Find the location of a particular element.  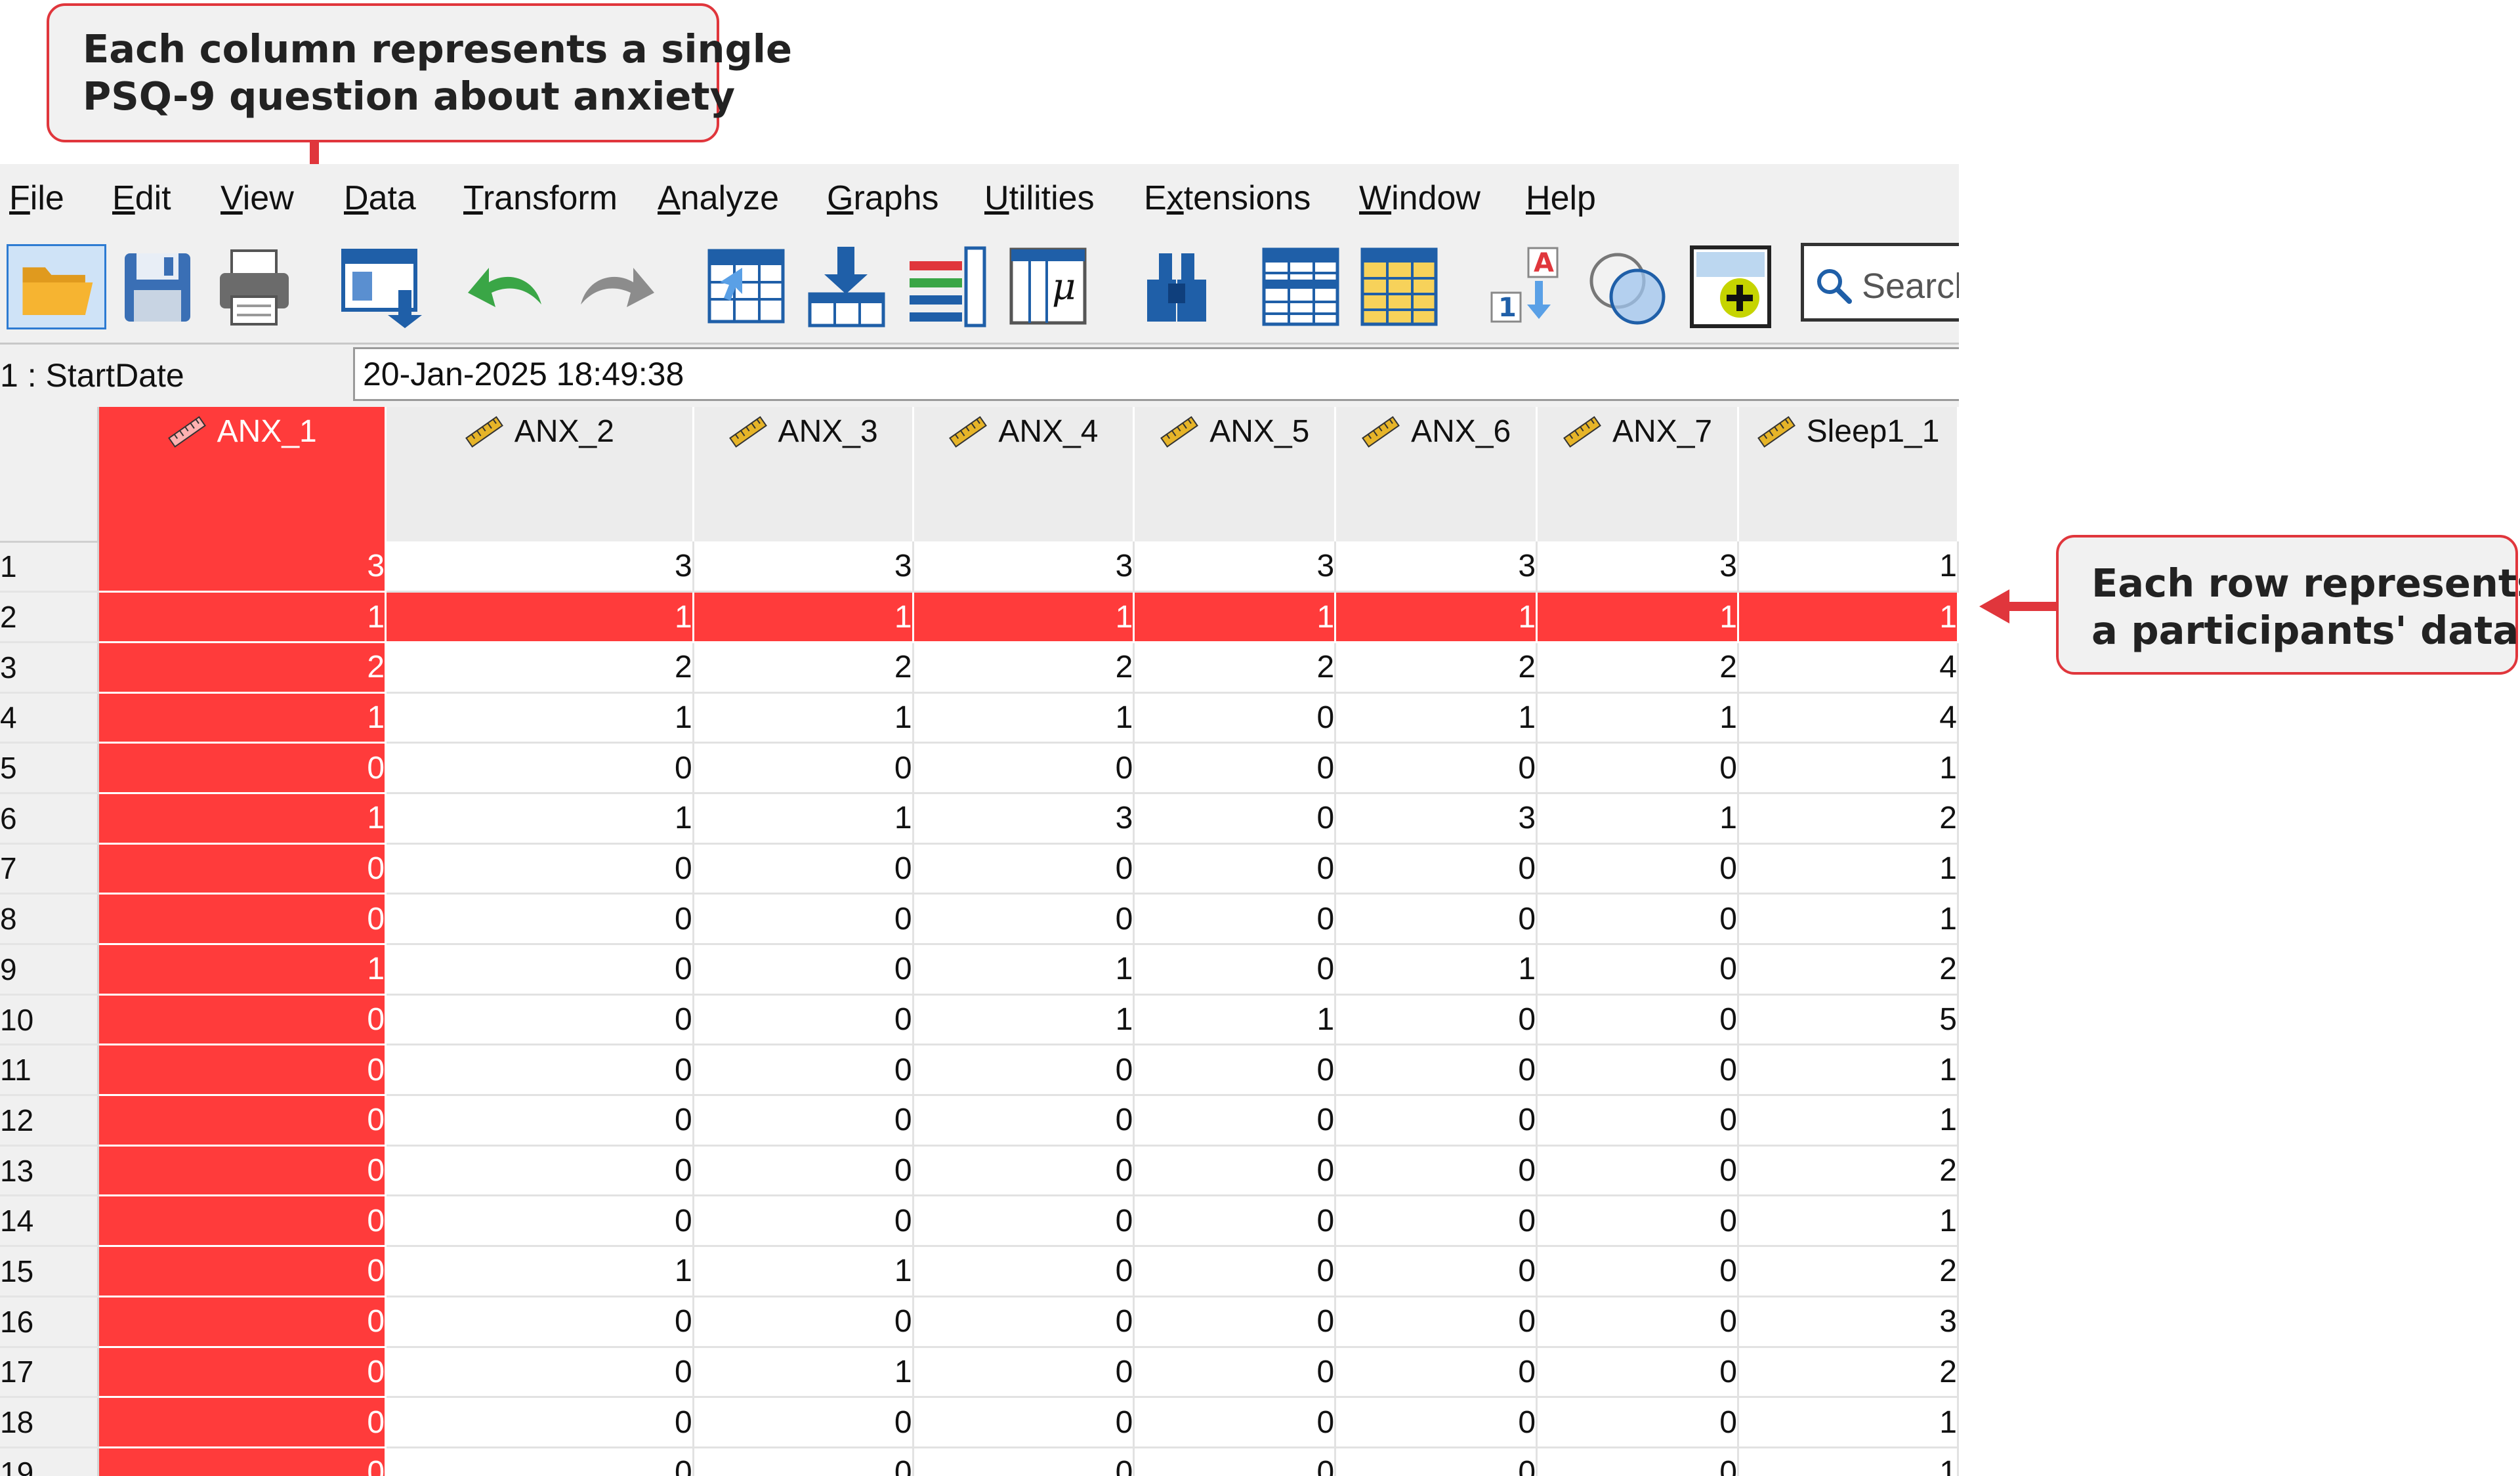

column-header-anx_1: ANX_1 is located at coordinates (242, 474).